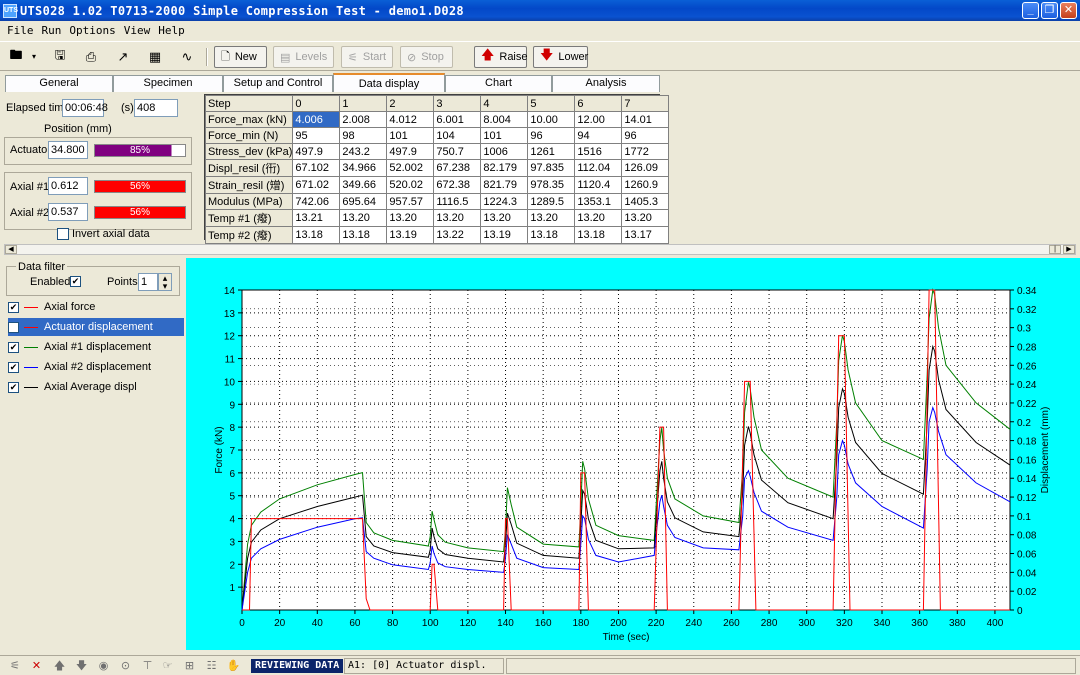 Image resolution: width=1080 pixels, height=675 pixels. Describe the element at coordinates (363, 201) in the screenshot. I see `table-cell: 695.64` at that location.